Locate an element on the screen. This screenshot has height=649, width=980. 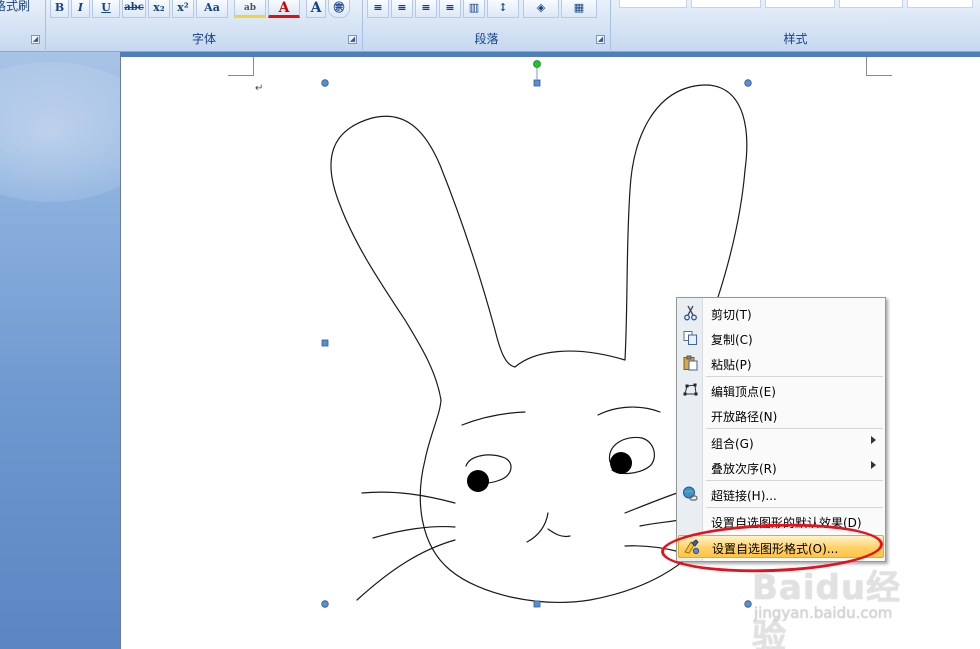
hyperlink-icon is located at coordinates (690, 493).